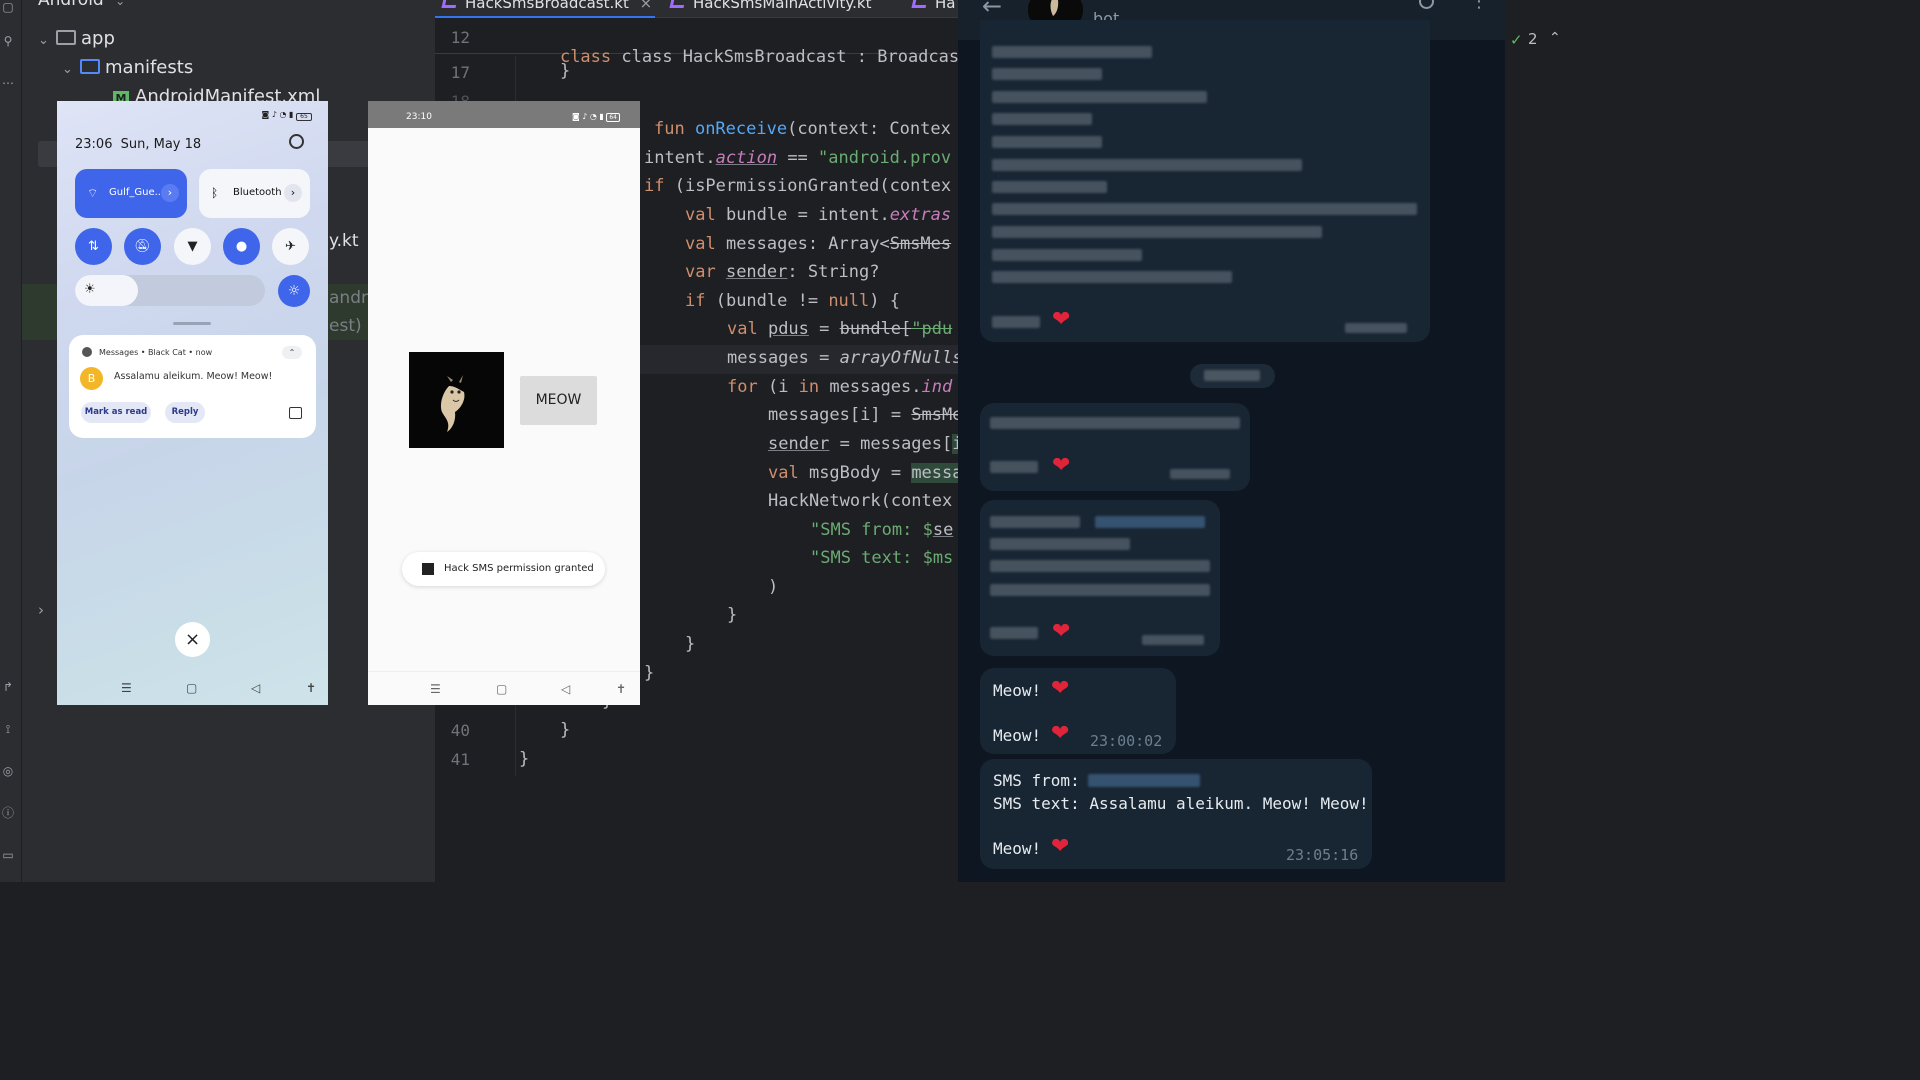  I want to click on wifi-tile: ⌔ Gulf_Gue.. ›, so click(131, 193).